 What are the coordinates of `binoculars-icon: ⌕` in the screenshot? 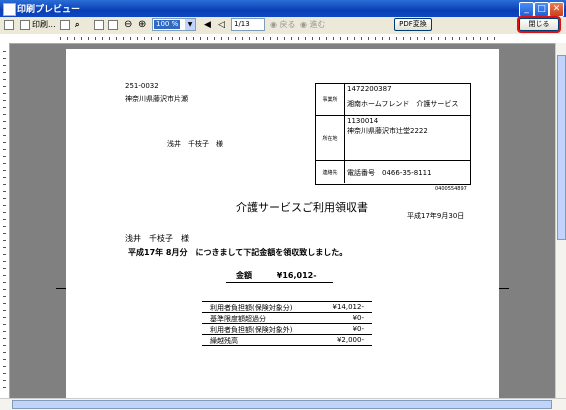 It's located at (77, 25).